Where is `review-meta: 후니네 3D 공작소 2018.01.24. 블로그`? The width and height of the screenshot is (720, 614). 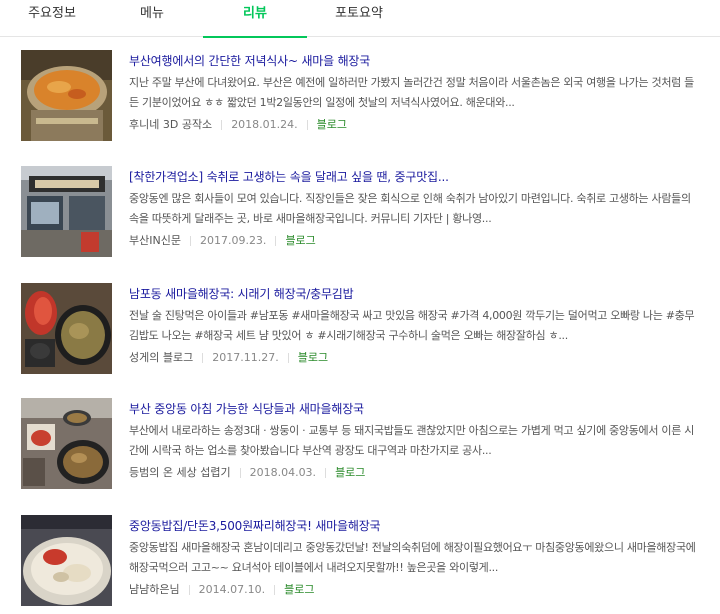
review-meta: 후니네 3D 공작소 2018.01.24. 블로그 is located at coordinates (238, 125).